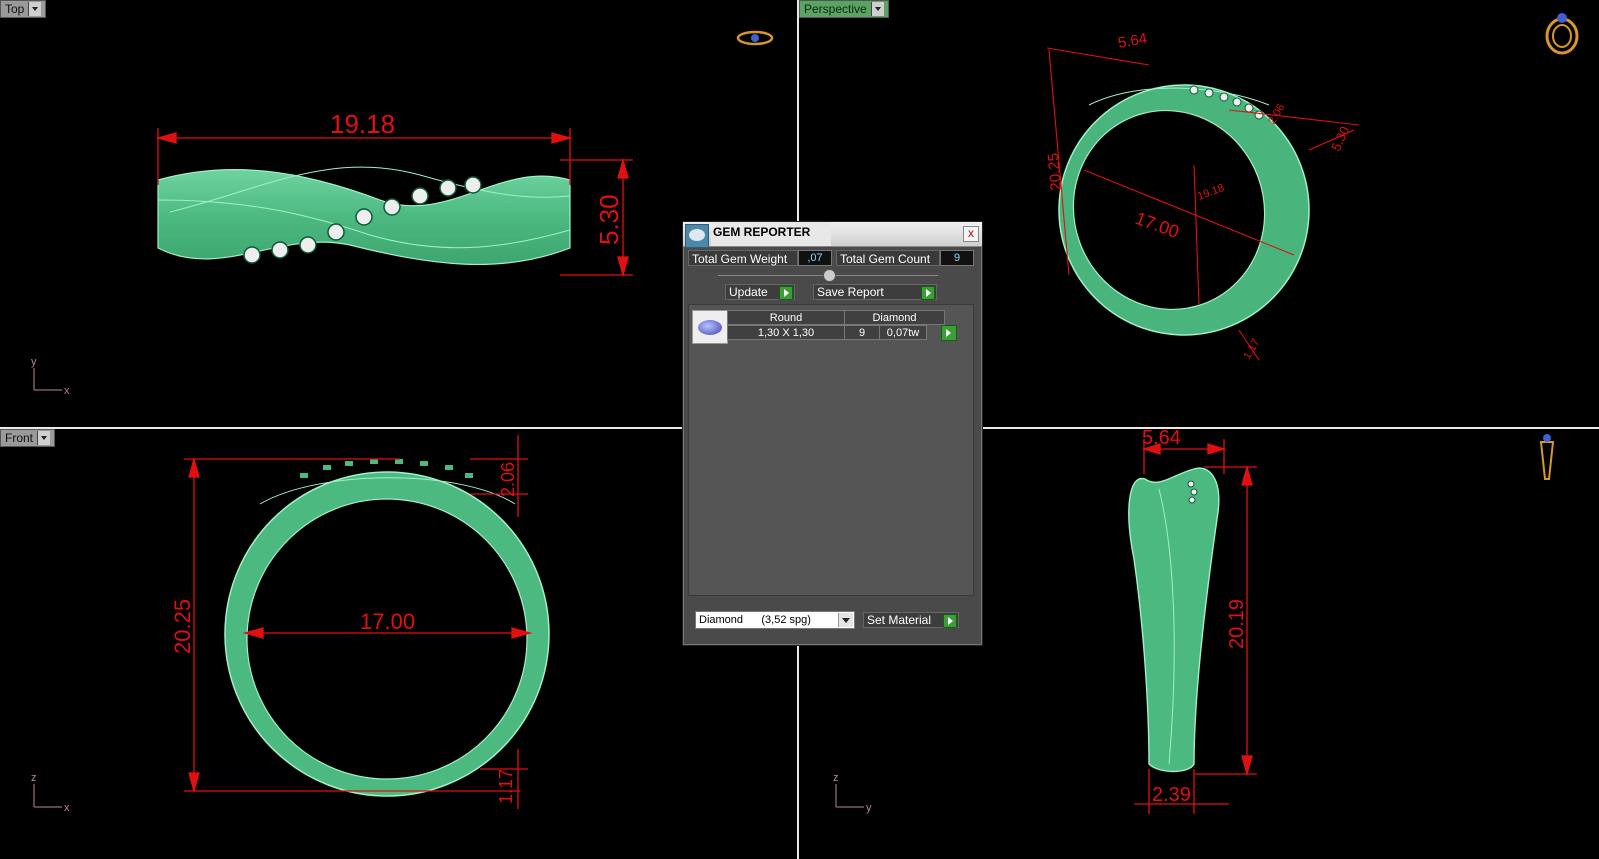 This screenshot has height=859, width=1599. I want to click on viewport-label-text: Front, so click(19, 438).